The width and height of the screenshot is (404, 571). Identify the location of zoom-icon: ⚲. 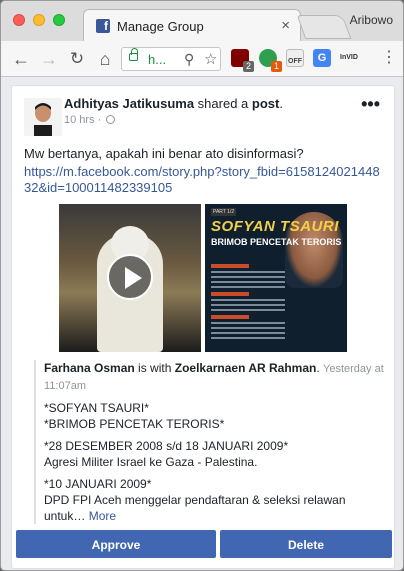
(189, 59).